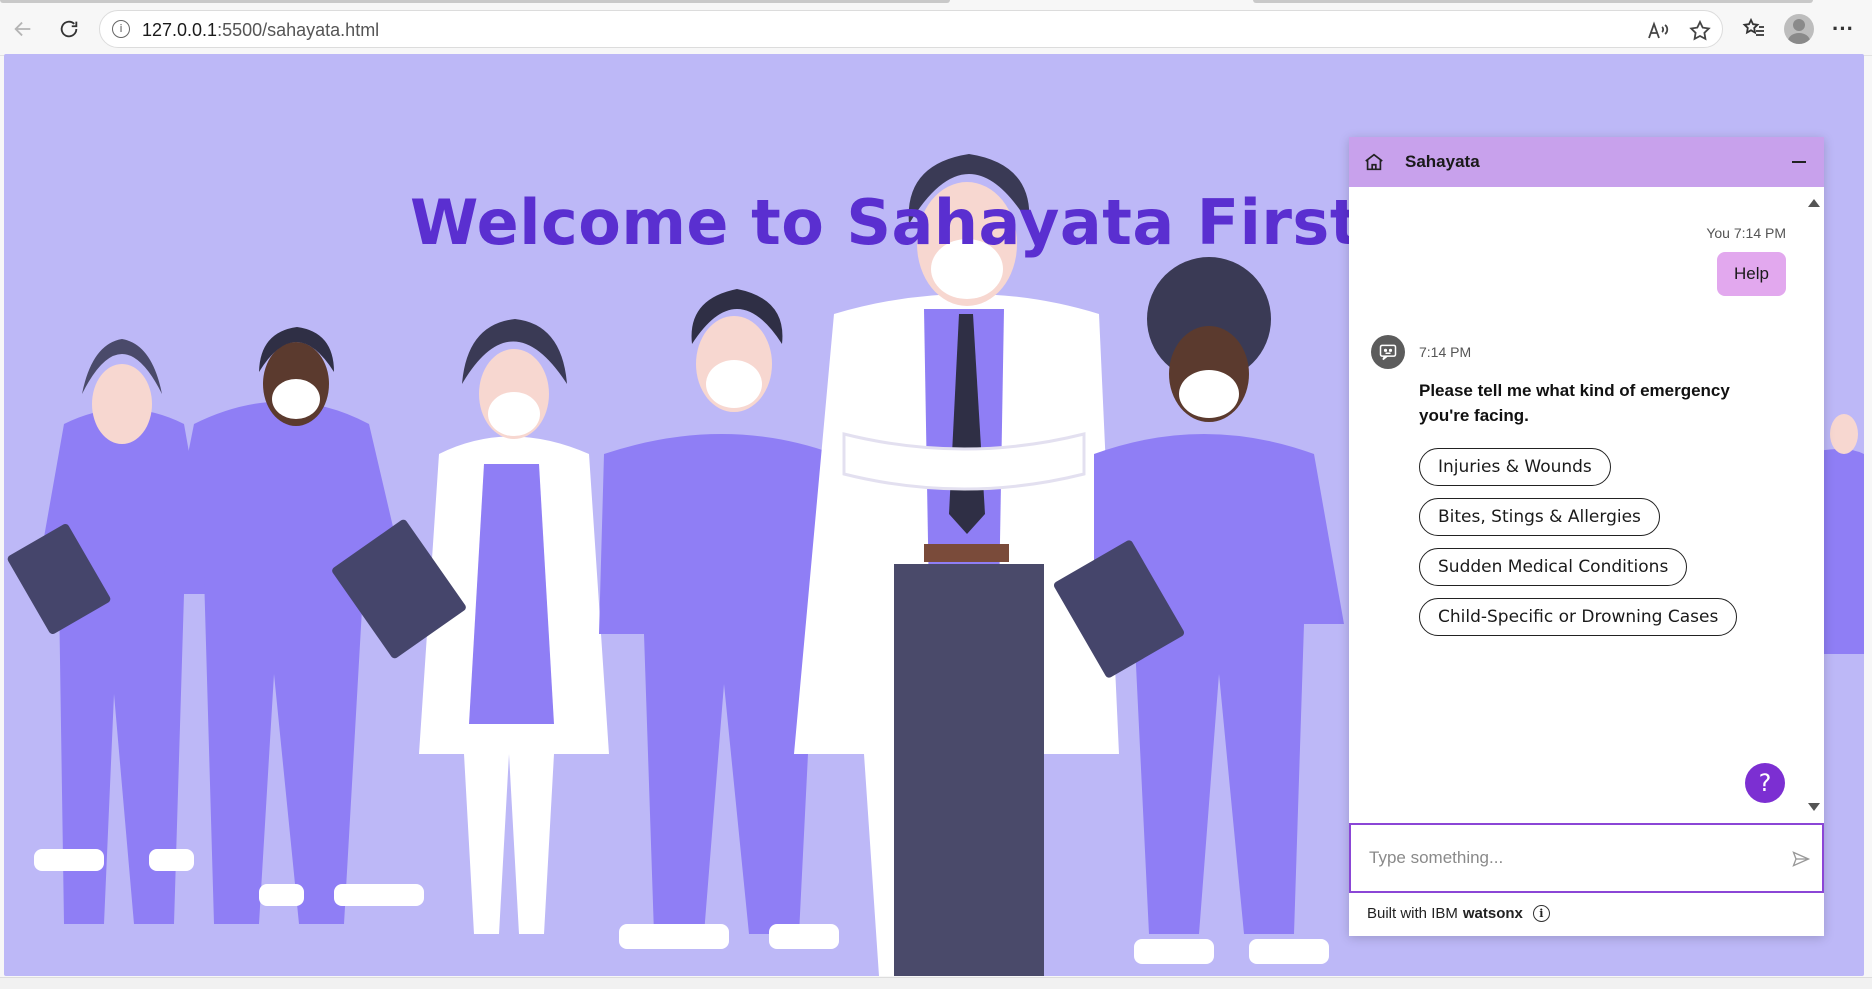  I want to click on back-button, so click(23, 29).